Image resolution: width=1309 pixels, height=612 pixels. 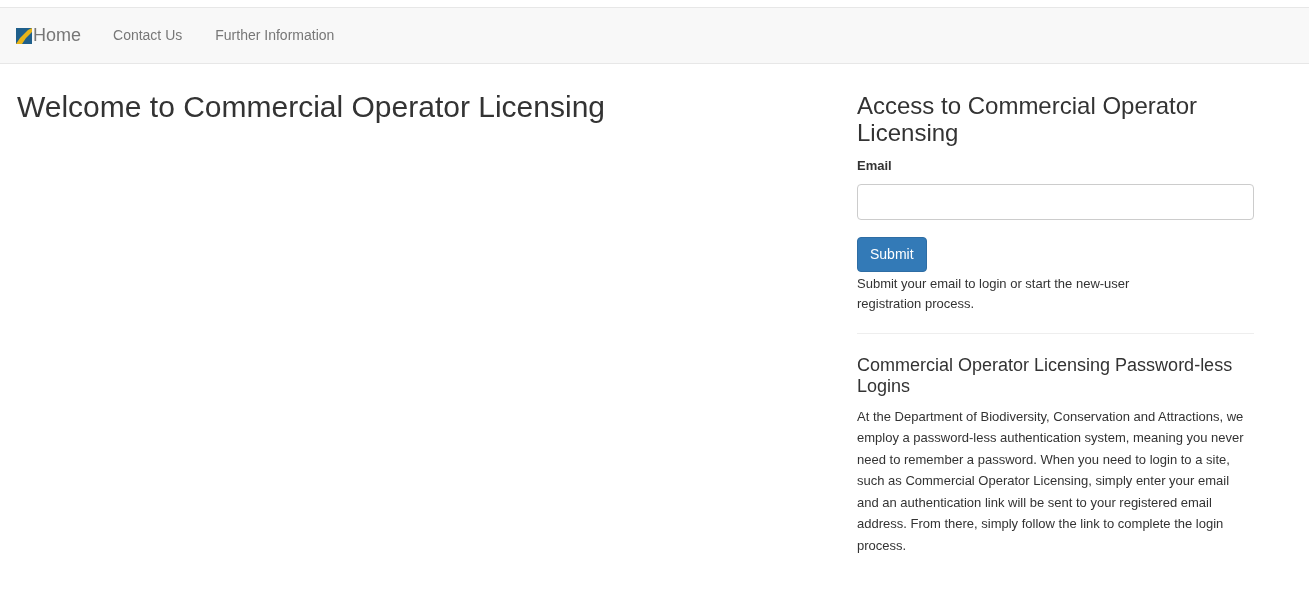 What do you see at coordinates (1051, 481) in the screenshot?
I see `info-text: At the Department of Biodiversity, Conservation and Attractions, we employ a password-less authentication system, meaning you never need to remember a password. When you need to login to a site, such as Commercial Operator Licensing, simply enter your email and an authentication link will be sent to your registered email address. From there, simply follow the link to complete the login process.` at bounding box center [1051, 481].